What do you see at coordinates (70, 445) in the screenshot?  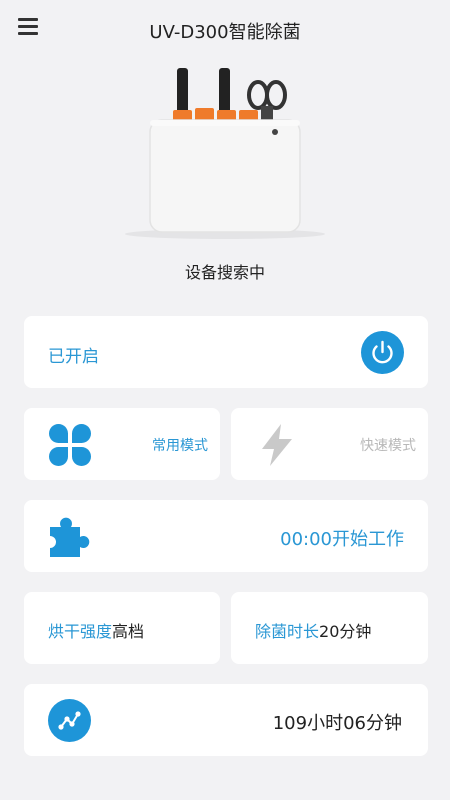 I see `clover-icon` at bounding box center [70, 445].